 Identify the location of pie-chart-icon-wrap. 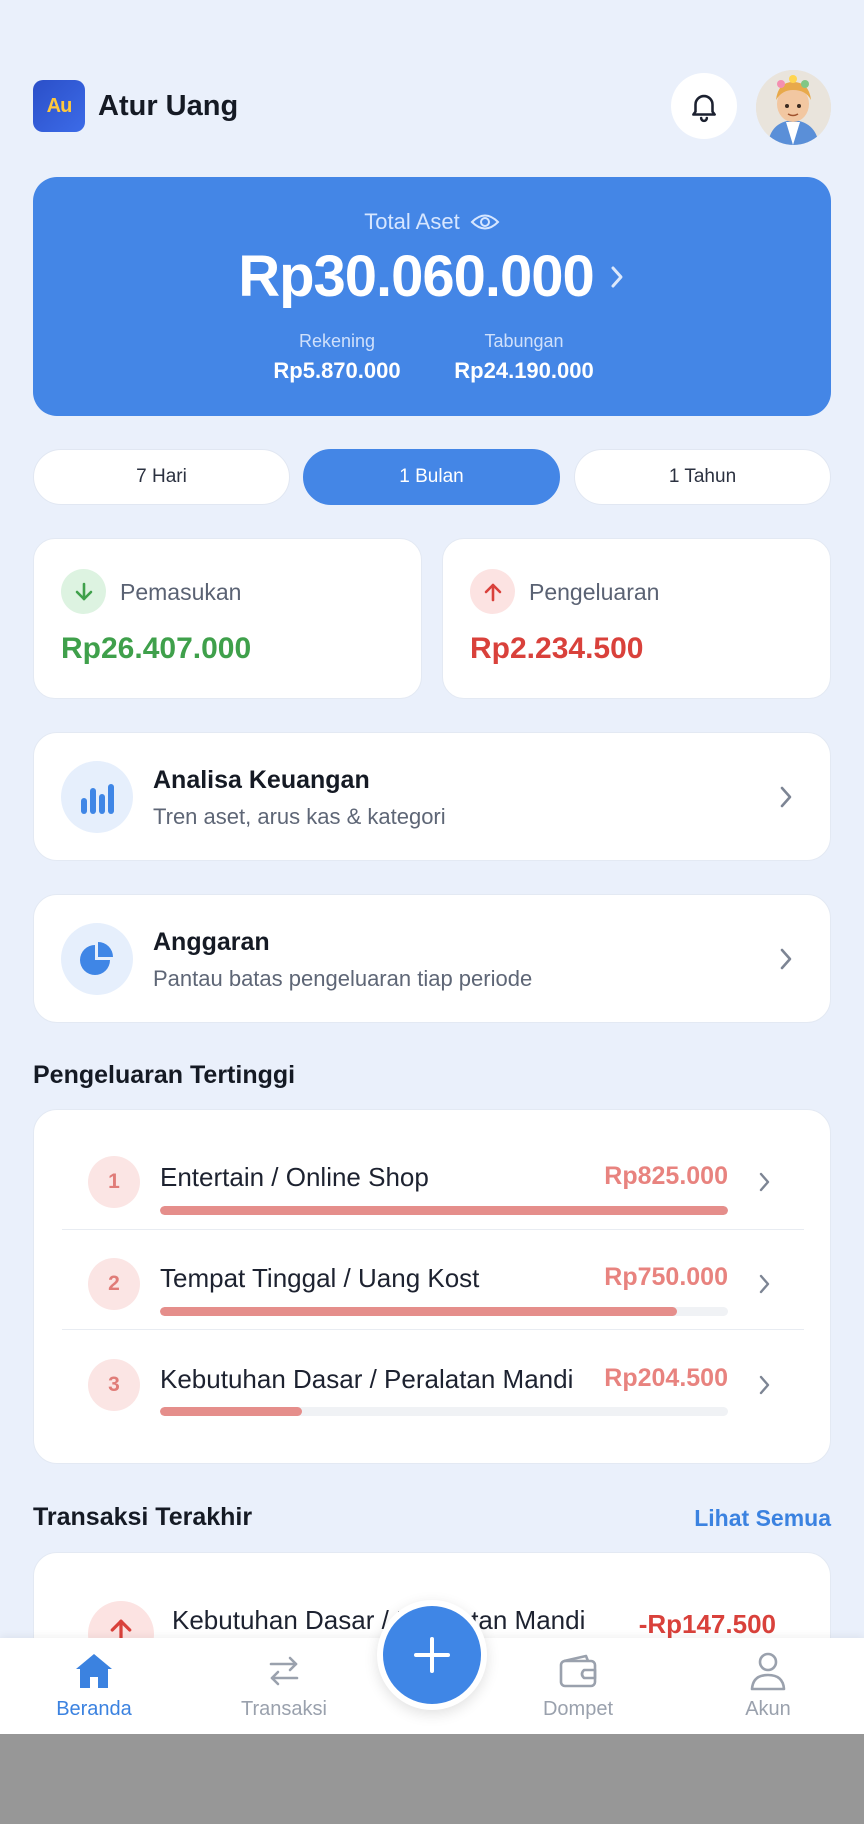
(97, 959).